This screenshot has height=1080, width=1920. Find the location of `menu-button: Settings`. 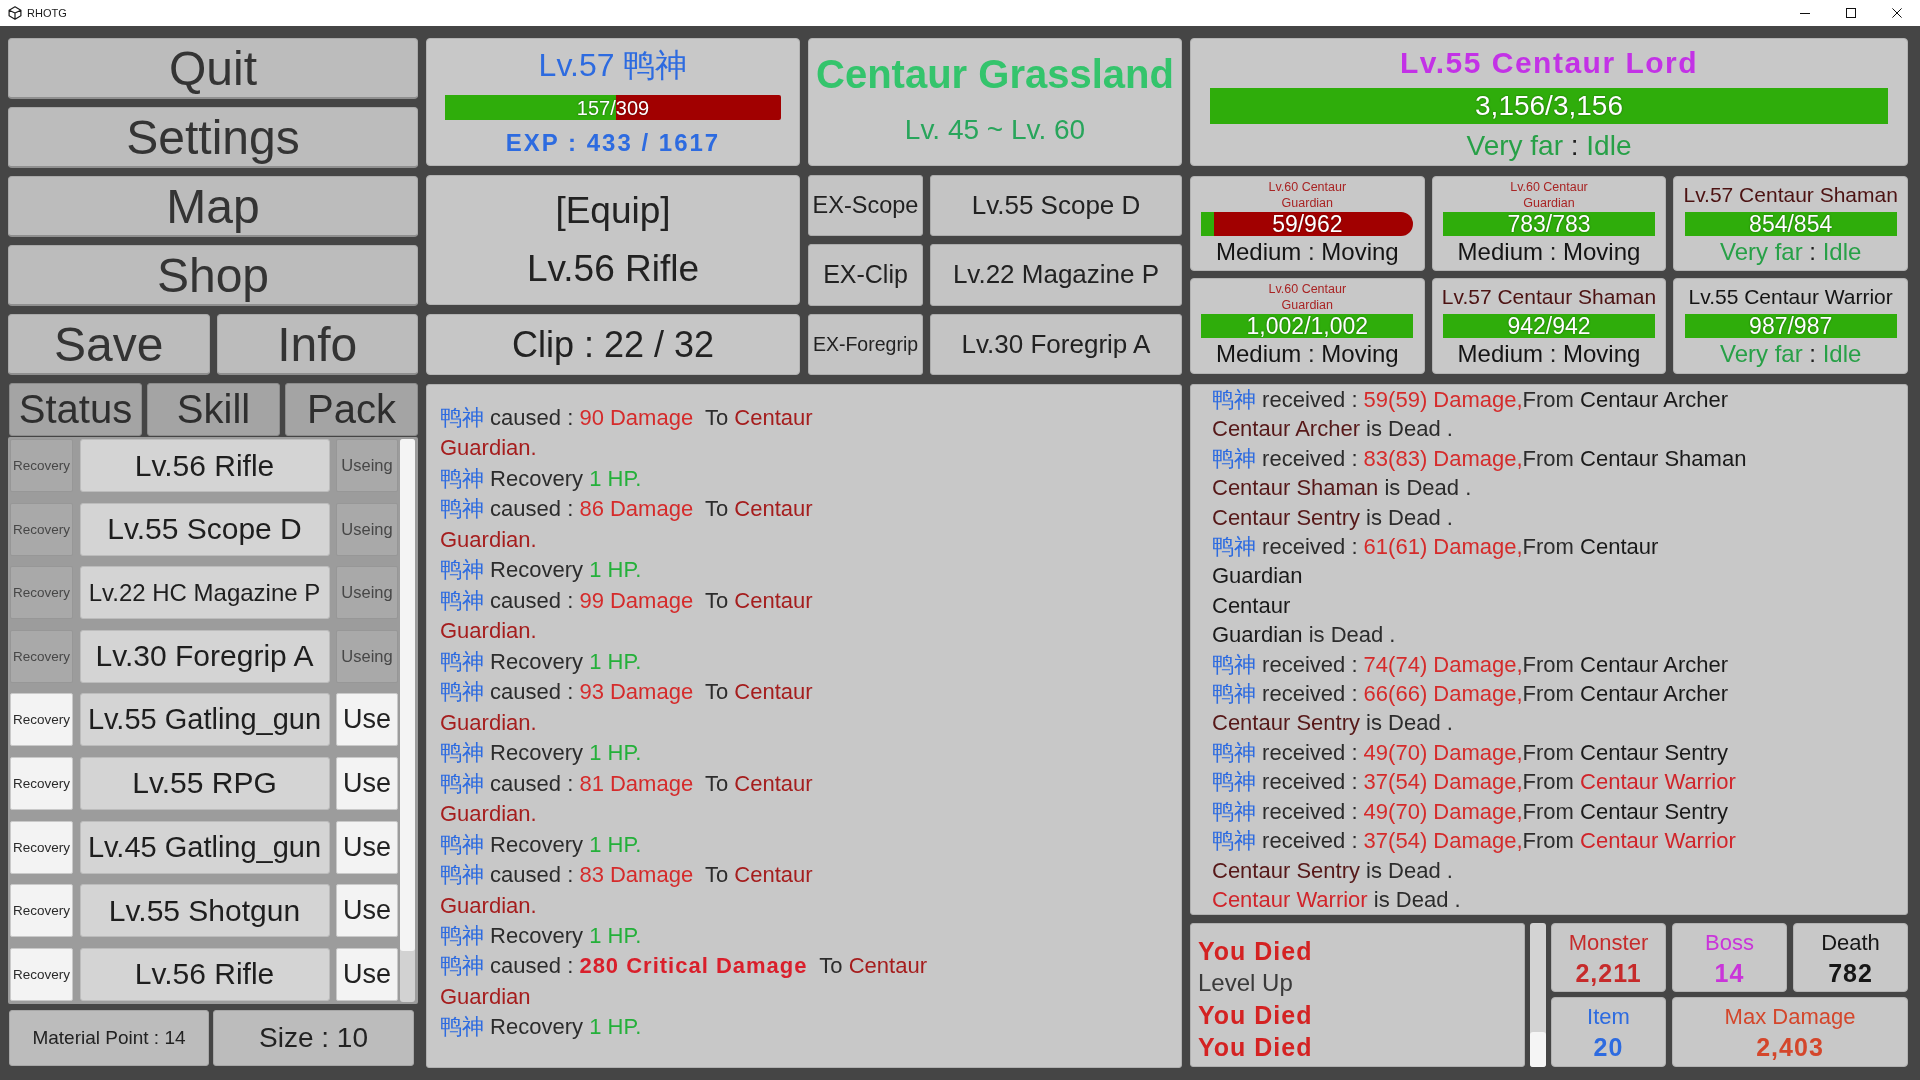

menu-button: Settings is located at coordinates (213, 137).